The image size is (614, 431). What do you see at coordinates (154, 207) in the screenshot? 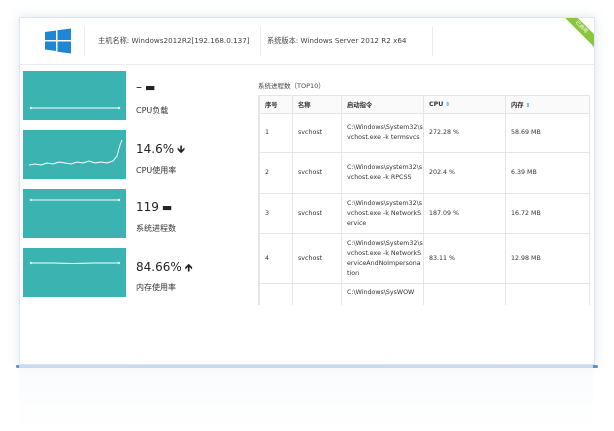
I see `process-count-value: 119 ▬` at bounding box center [154, 207].